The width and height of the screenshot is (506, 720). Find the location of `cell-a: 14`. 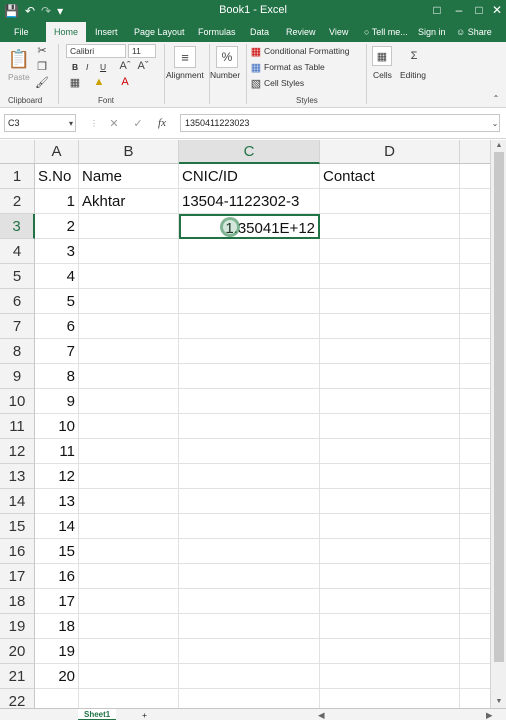

cell-a: 14 is located at coordinates (57, 526).